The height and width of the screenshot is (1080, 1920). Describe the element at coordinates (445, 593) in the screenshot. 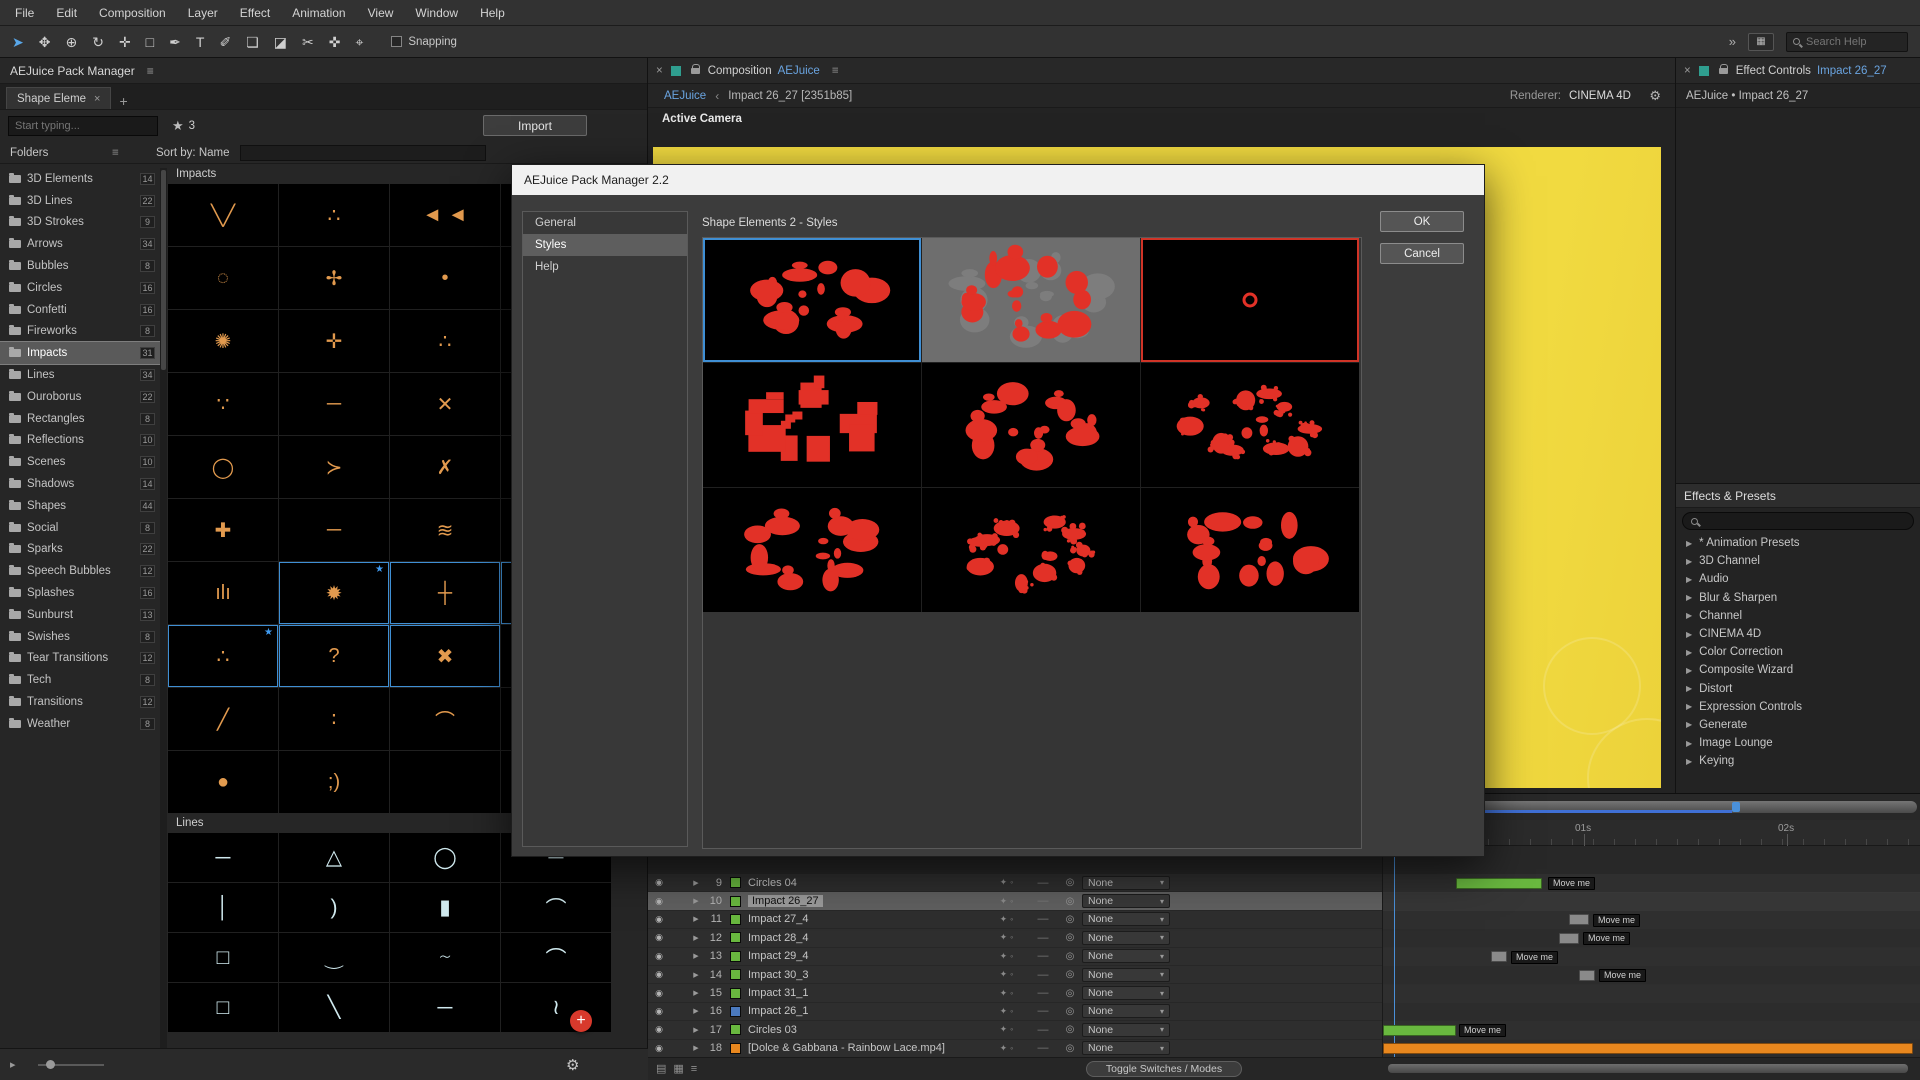

I see `shape-thumbnail: ┼` at that location.